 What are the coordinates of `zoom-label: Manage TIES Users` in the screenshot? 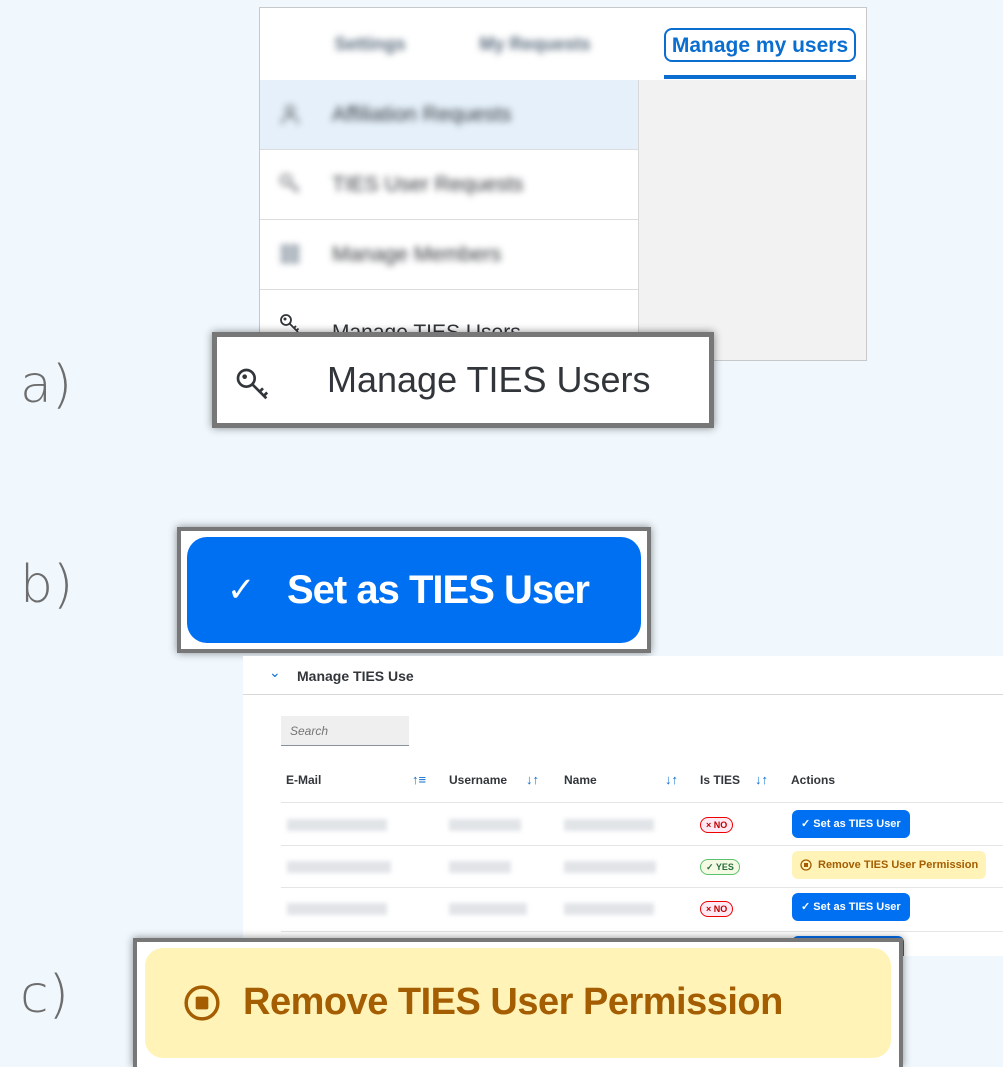 It's located at (489, 379).